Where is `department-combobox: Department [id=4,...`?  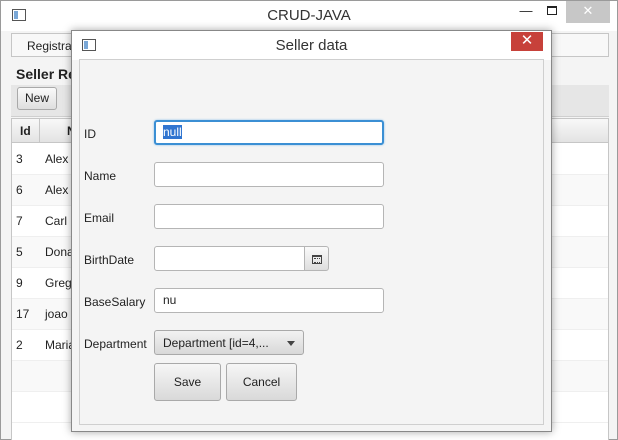 department-combobox: Department [id=4,... is located at coordinates (229, 342).